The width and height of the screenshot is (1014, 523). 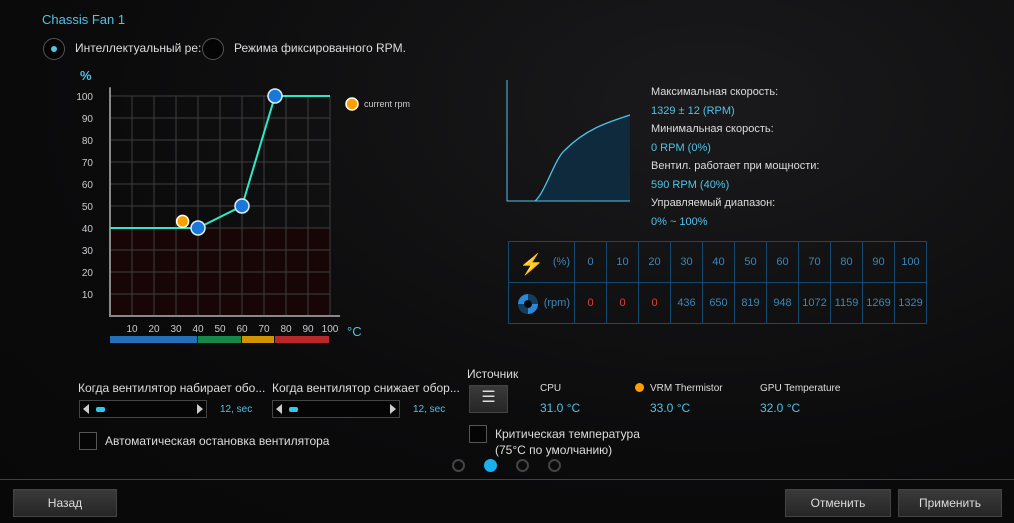 What do you see at coordinates (88, 119) in the screenshot?
I see `y-tick-label: 90` at bounding box center [88, 119].